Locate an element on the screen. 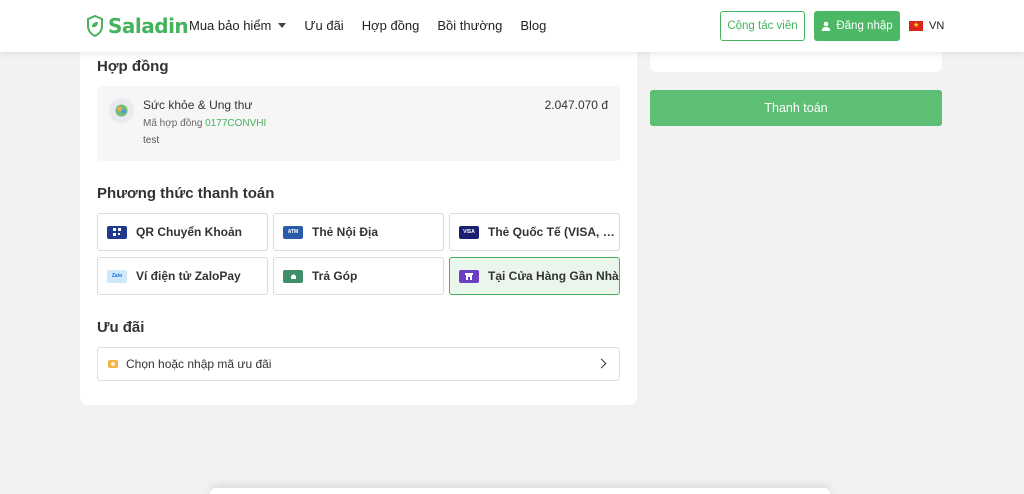 This screenshot has height=494, width=1024. payment-option-label: Thẻ Nội Địa is located at coordinates (345, 232).